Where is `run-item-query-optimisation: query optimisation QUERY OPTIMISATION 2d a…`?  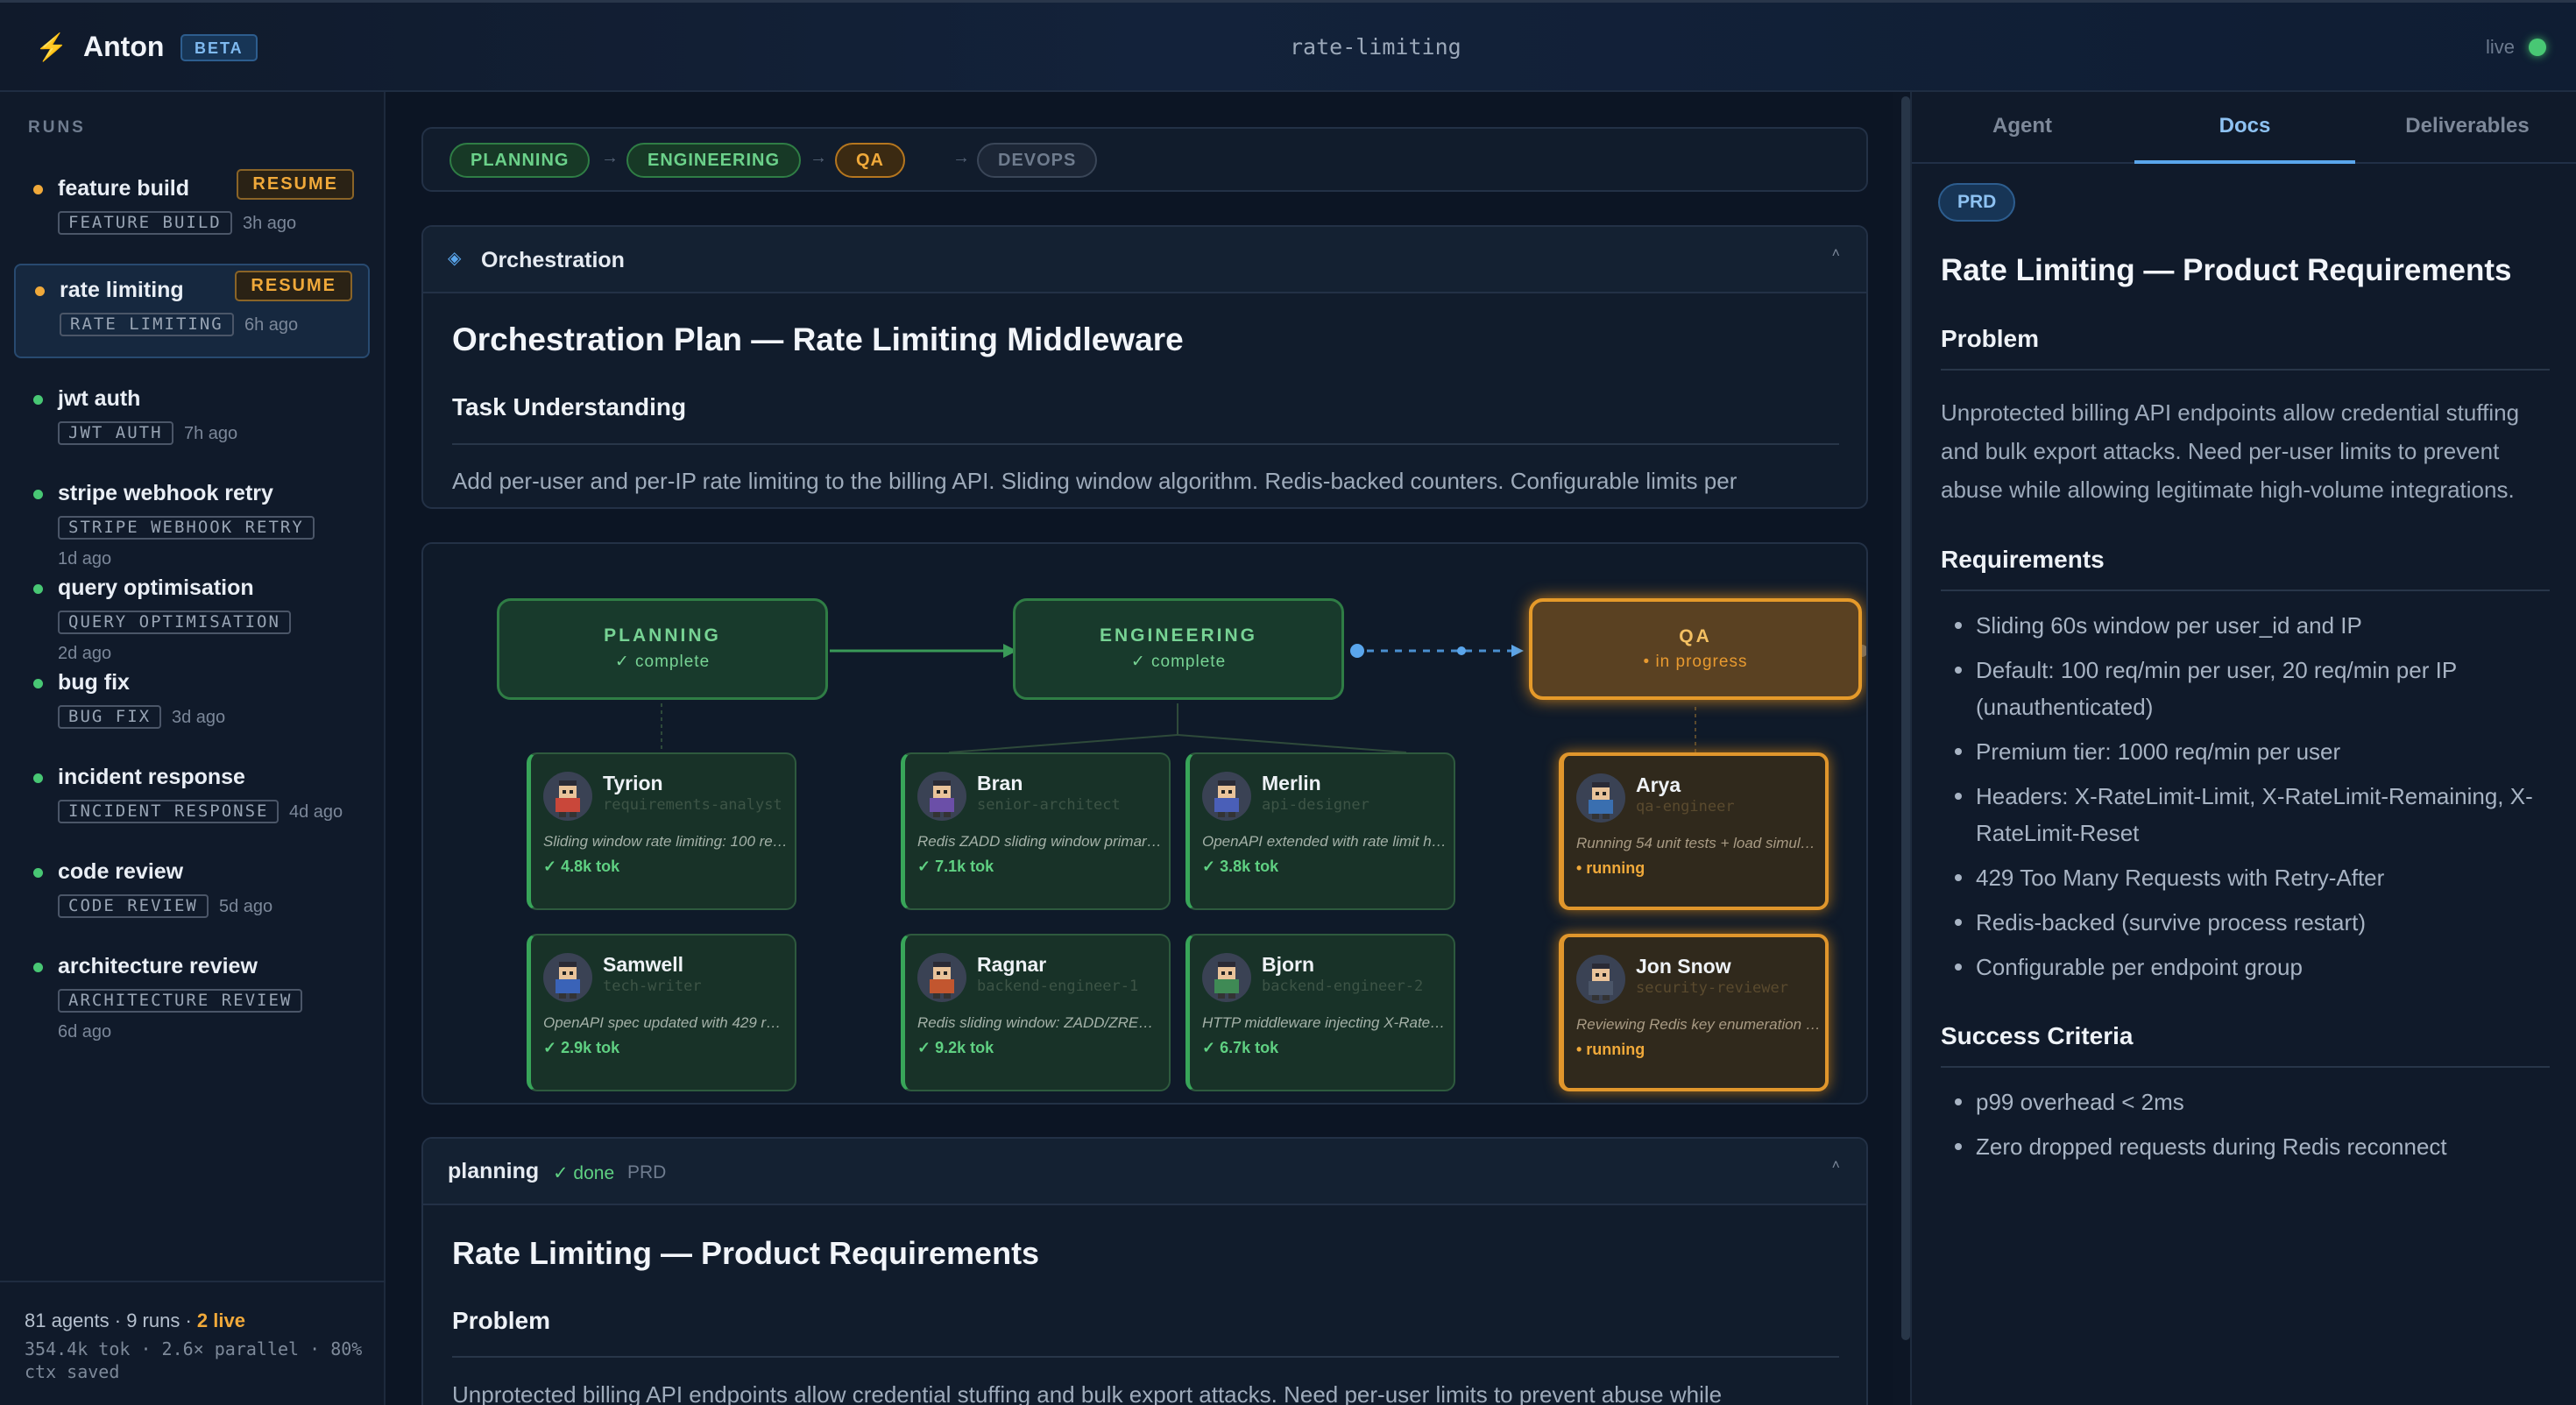 run-item-query-optimisation: query optimisation QUERY OPTIMISATION 2d a… is located at coordinates (192, 614).